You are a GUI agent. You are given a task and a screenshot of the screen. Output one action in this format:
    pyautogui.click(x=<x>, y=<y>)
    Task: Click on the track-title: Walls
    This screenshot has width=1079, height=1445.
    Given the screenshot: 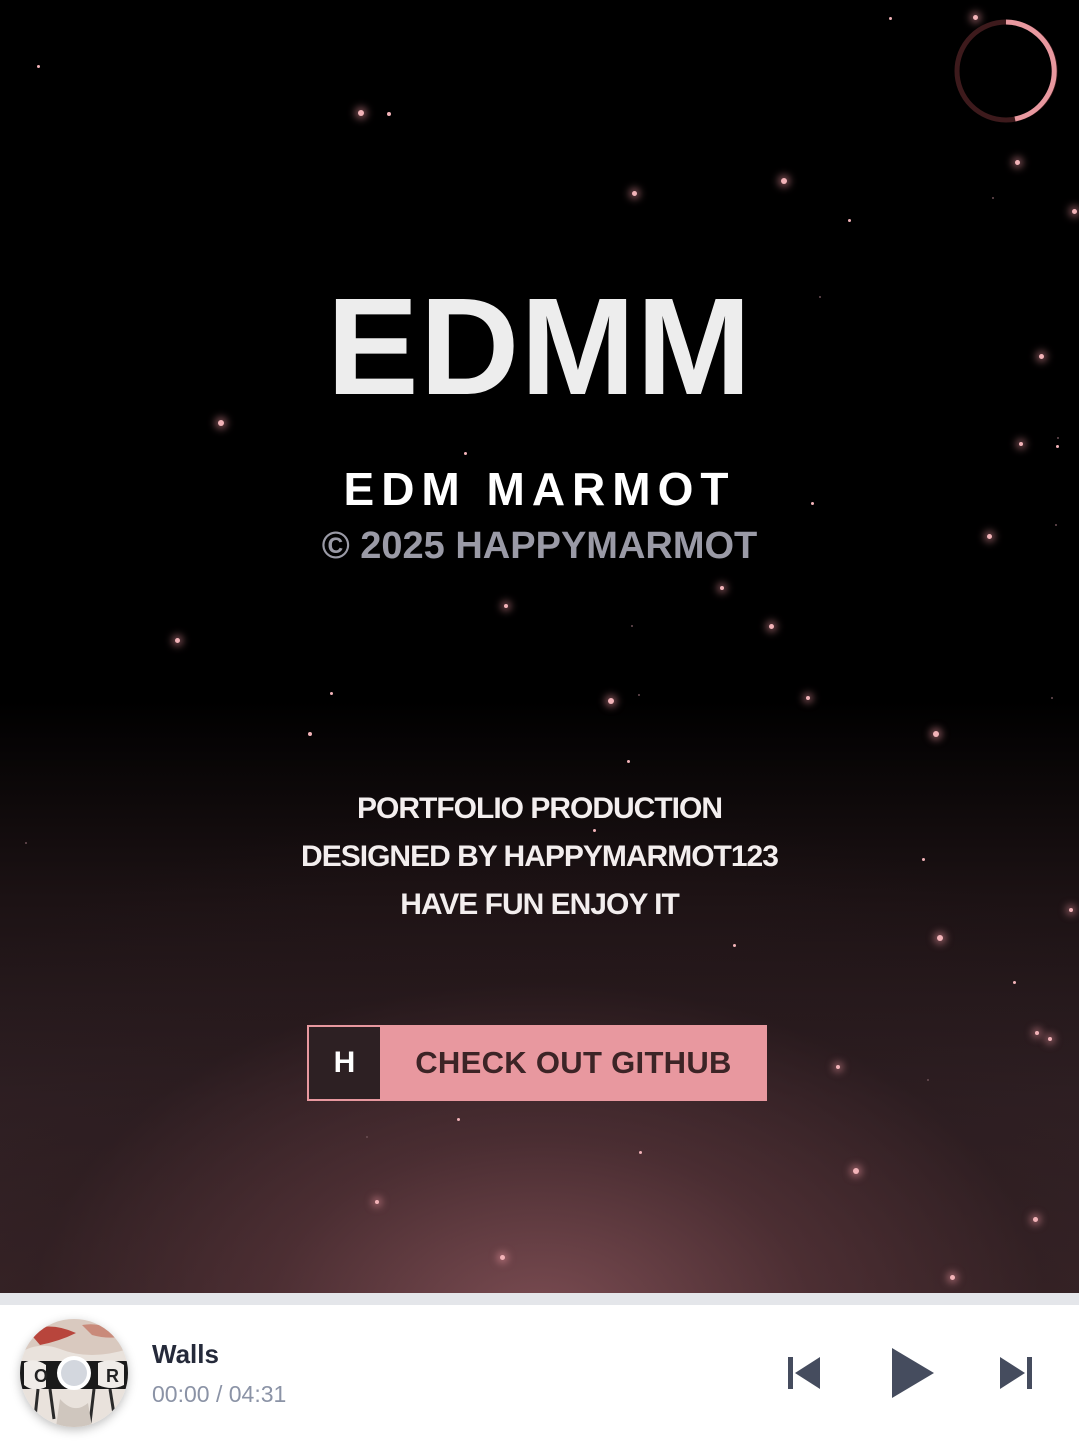 What is the action you would take?
    pyautogui.click(x=185, y=1354)
    